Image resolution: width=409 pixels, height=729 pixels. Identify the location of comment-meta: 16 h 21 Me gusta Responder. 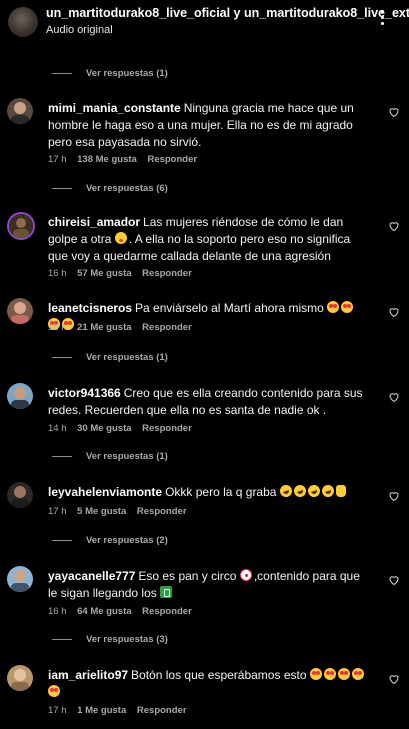
(124, 327).